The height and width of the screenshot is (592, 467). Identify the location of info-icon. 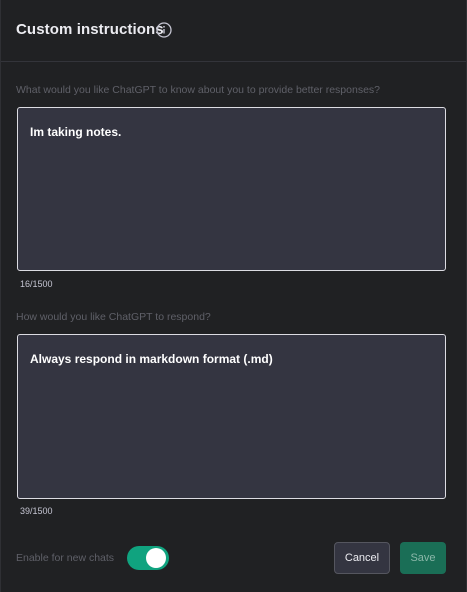
(164, 30).